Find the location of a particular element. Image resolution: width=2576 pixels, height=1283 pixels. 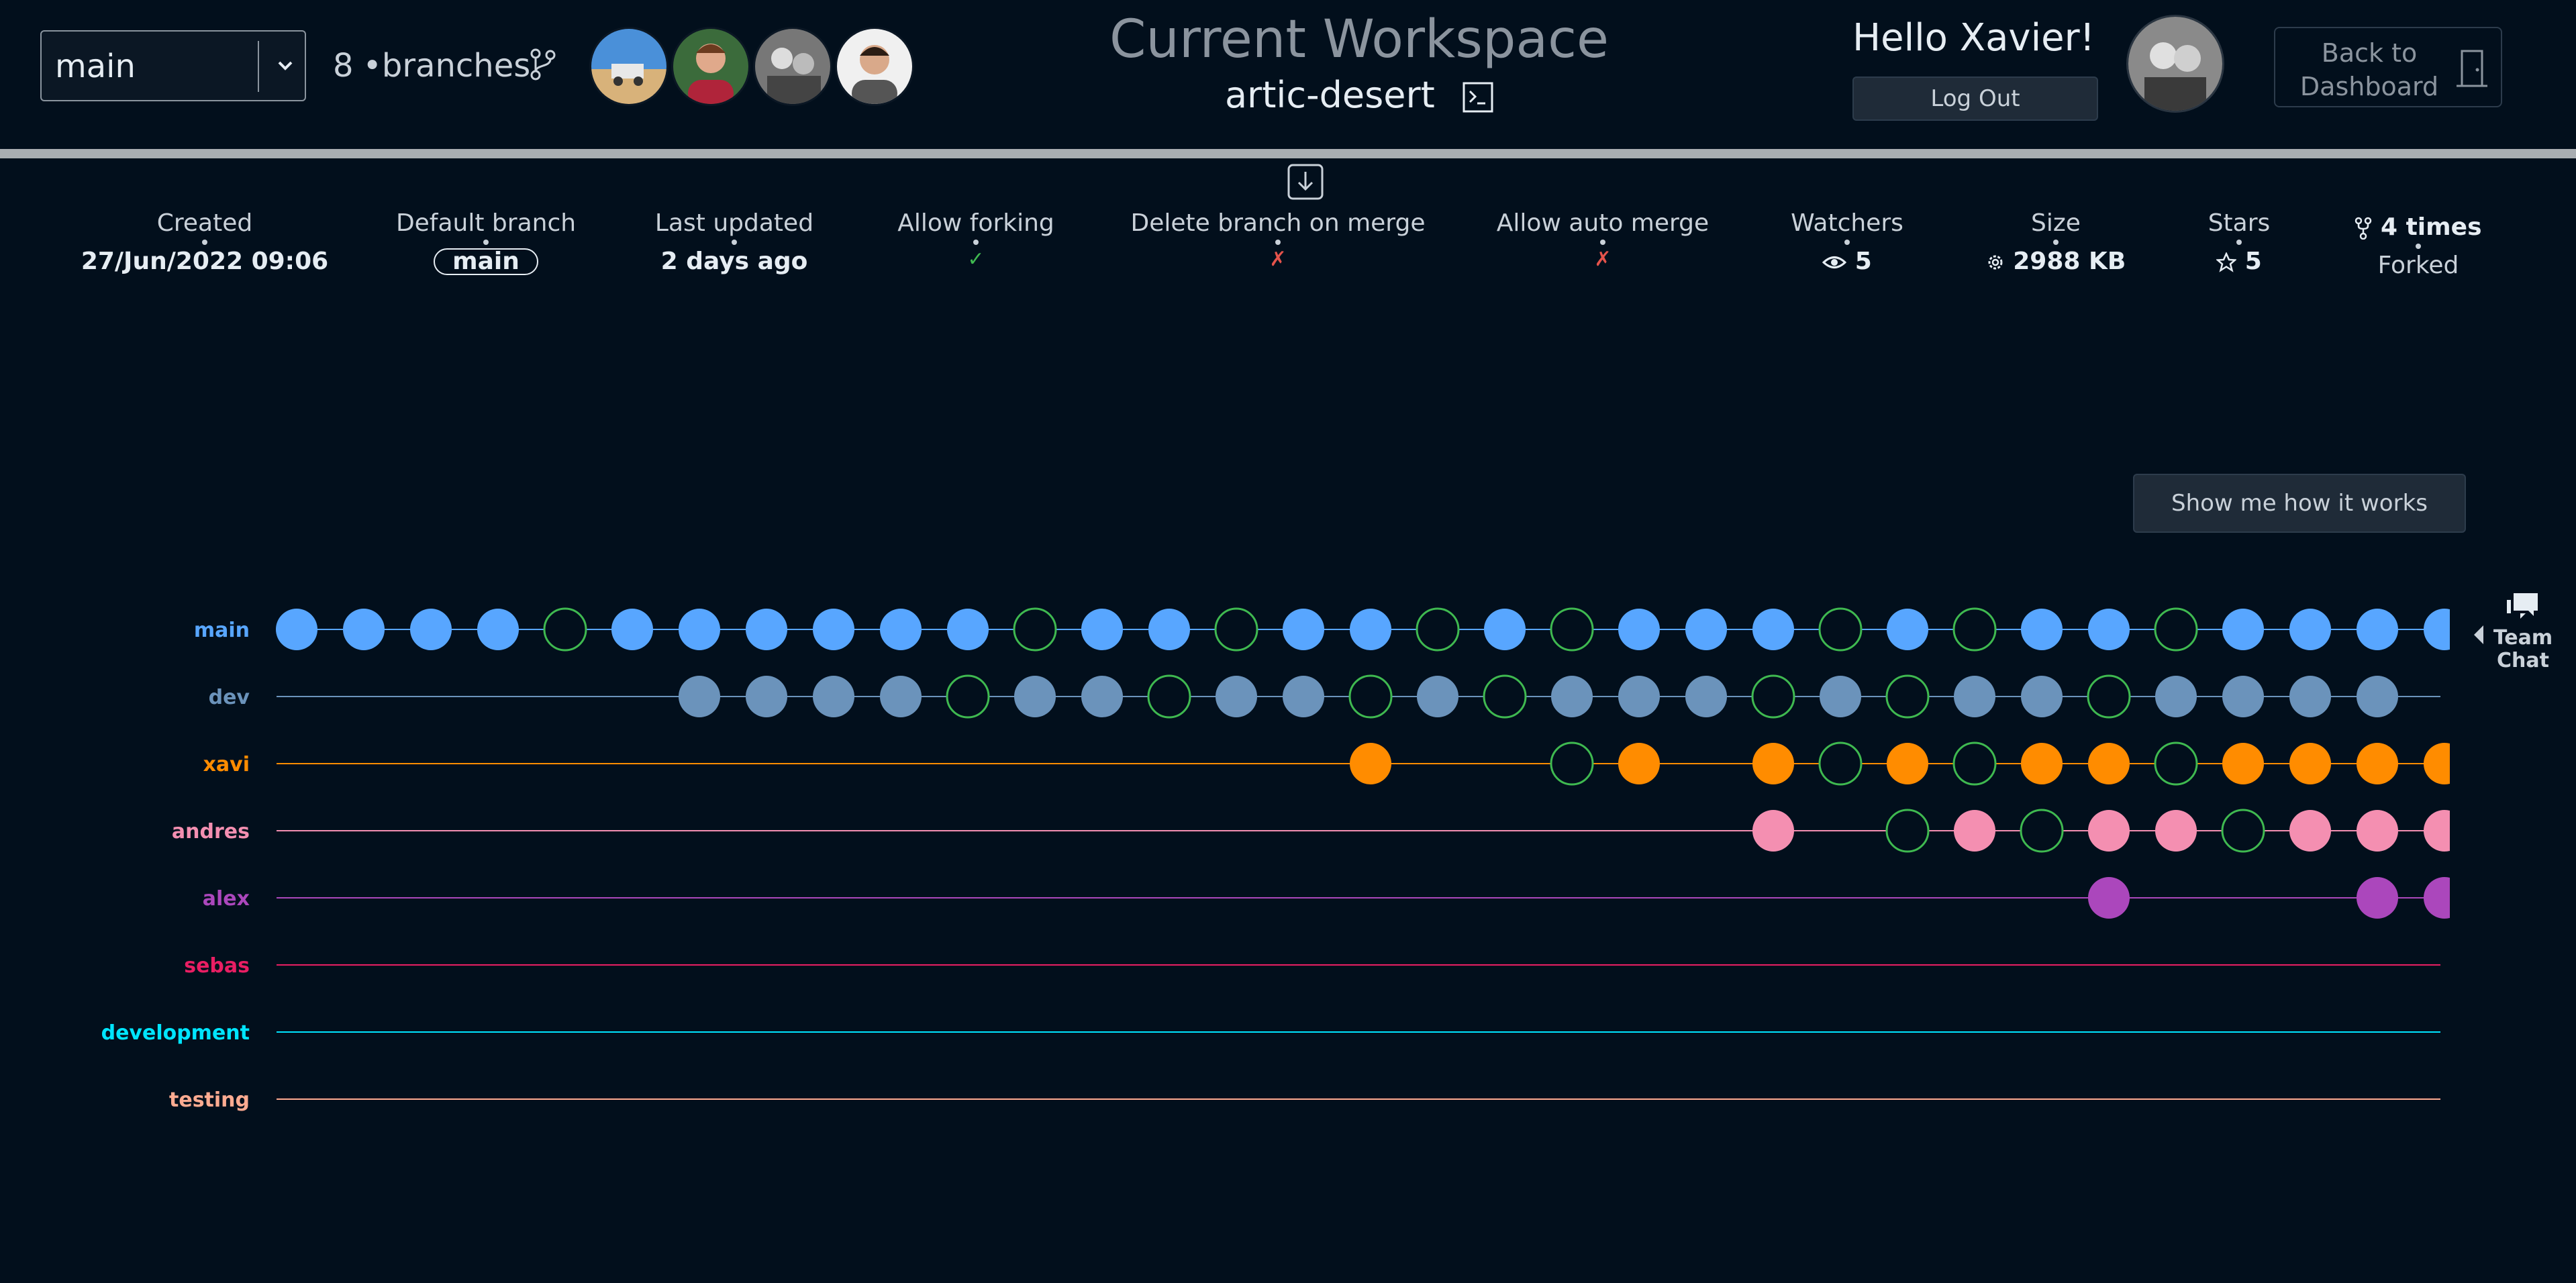

branch-label-development: development is located at coordinates (175, 1033).